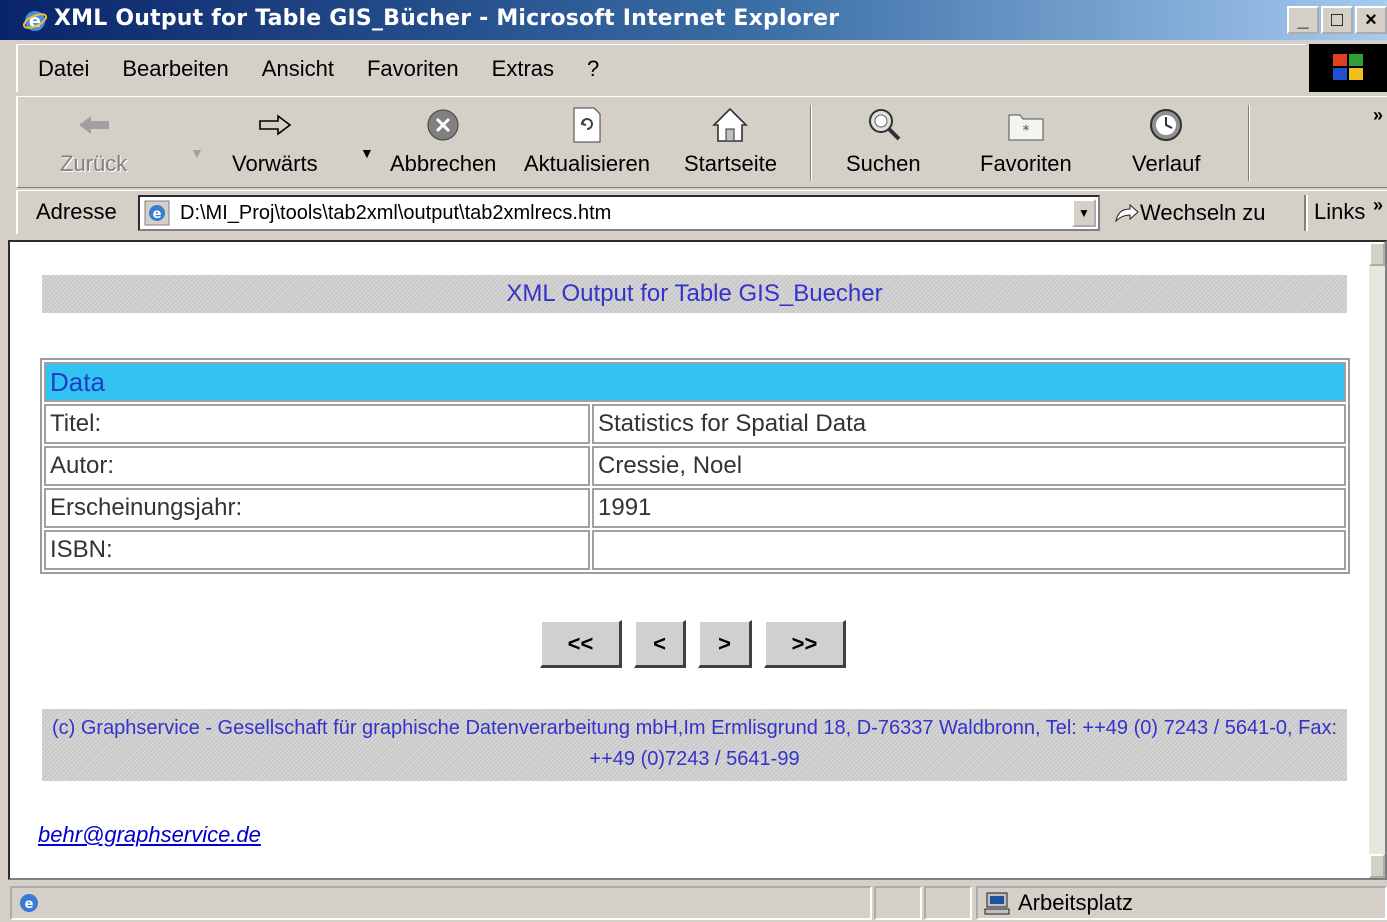 The width and height of the screenshot is (1387, 922). Describe the element at coordinates (1337, 20) in the screenshot. I see `maximize-button: □` at that location.